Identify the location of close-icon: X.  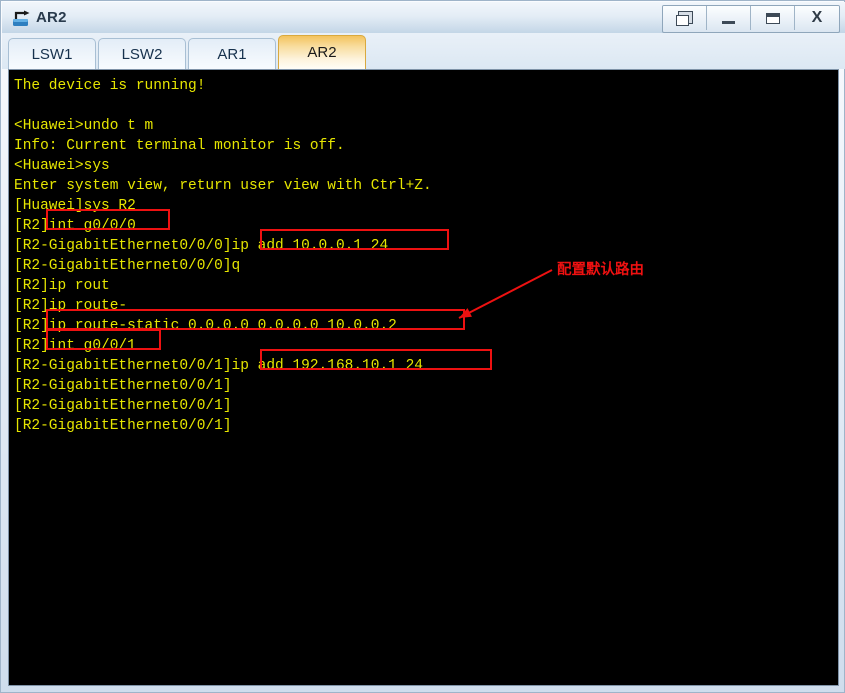
(817, 17).